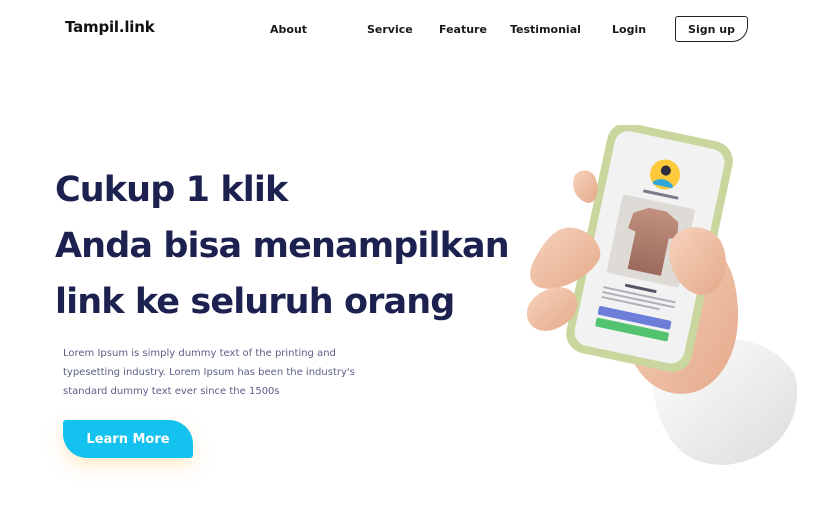  Describe the element at coordinates (128, 439) in the screenshot. I see `learn-more-button: Learn More` at that location.